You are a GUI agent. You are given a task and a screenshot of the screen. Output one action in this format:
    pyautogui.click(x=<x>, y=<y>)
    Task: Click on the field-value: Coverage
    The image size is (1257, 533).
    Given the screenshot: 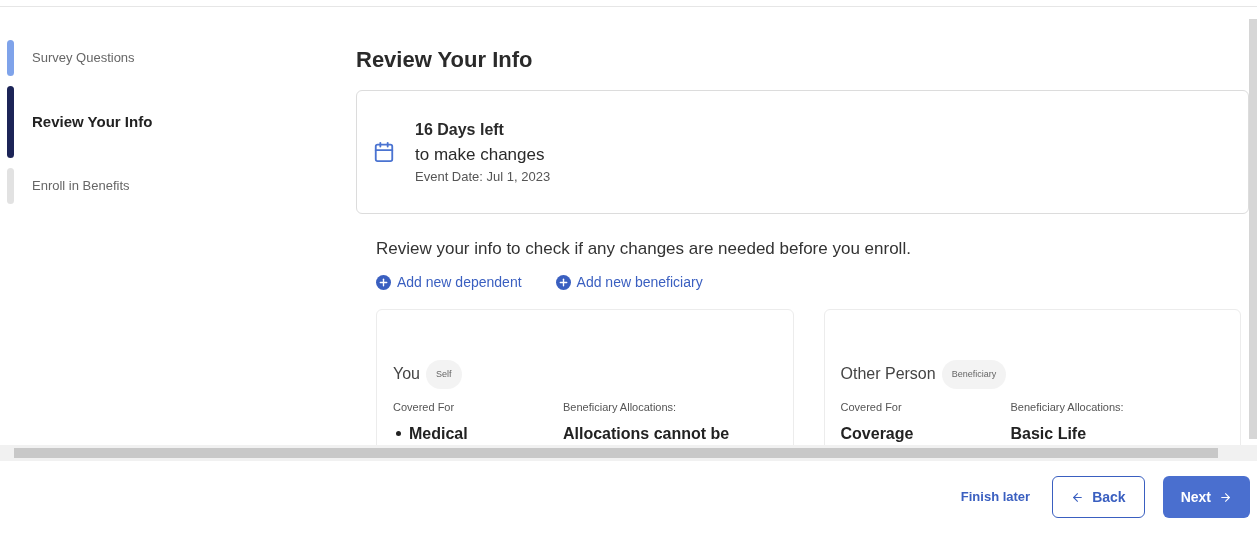 What is the action you would take?
    pyautogui.click(x=877, y=433)
    